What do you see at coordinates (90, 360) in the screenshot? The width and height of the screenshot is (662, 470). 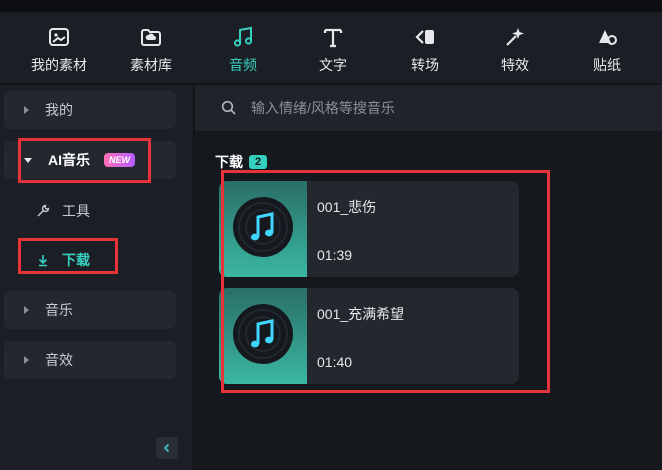 I see `sidebar-item-sfx: 音效` at bounding box center [90, 360].